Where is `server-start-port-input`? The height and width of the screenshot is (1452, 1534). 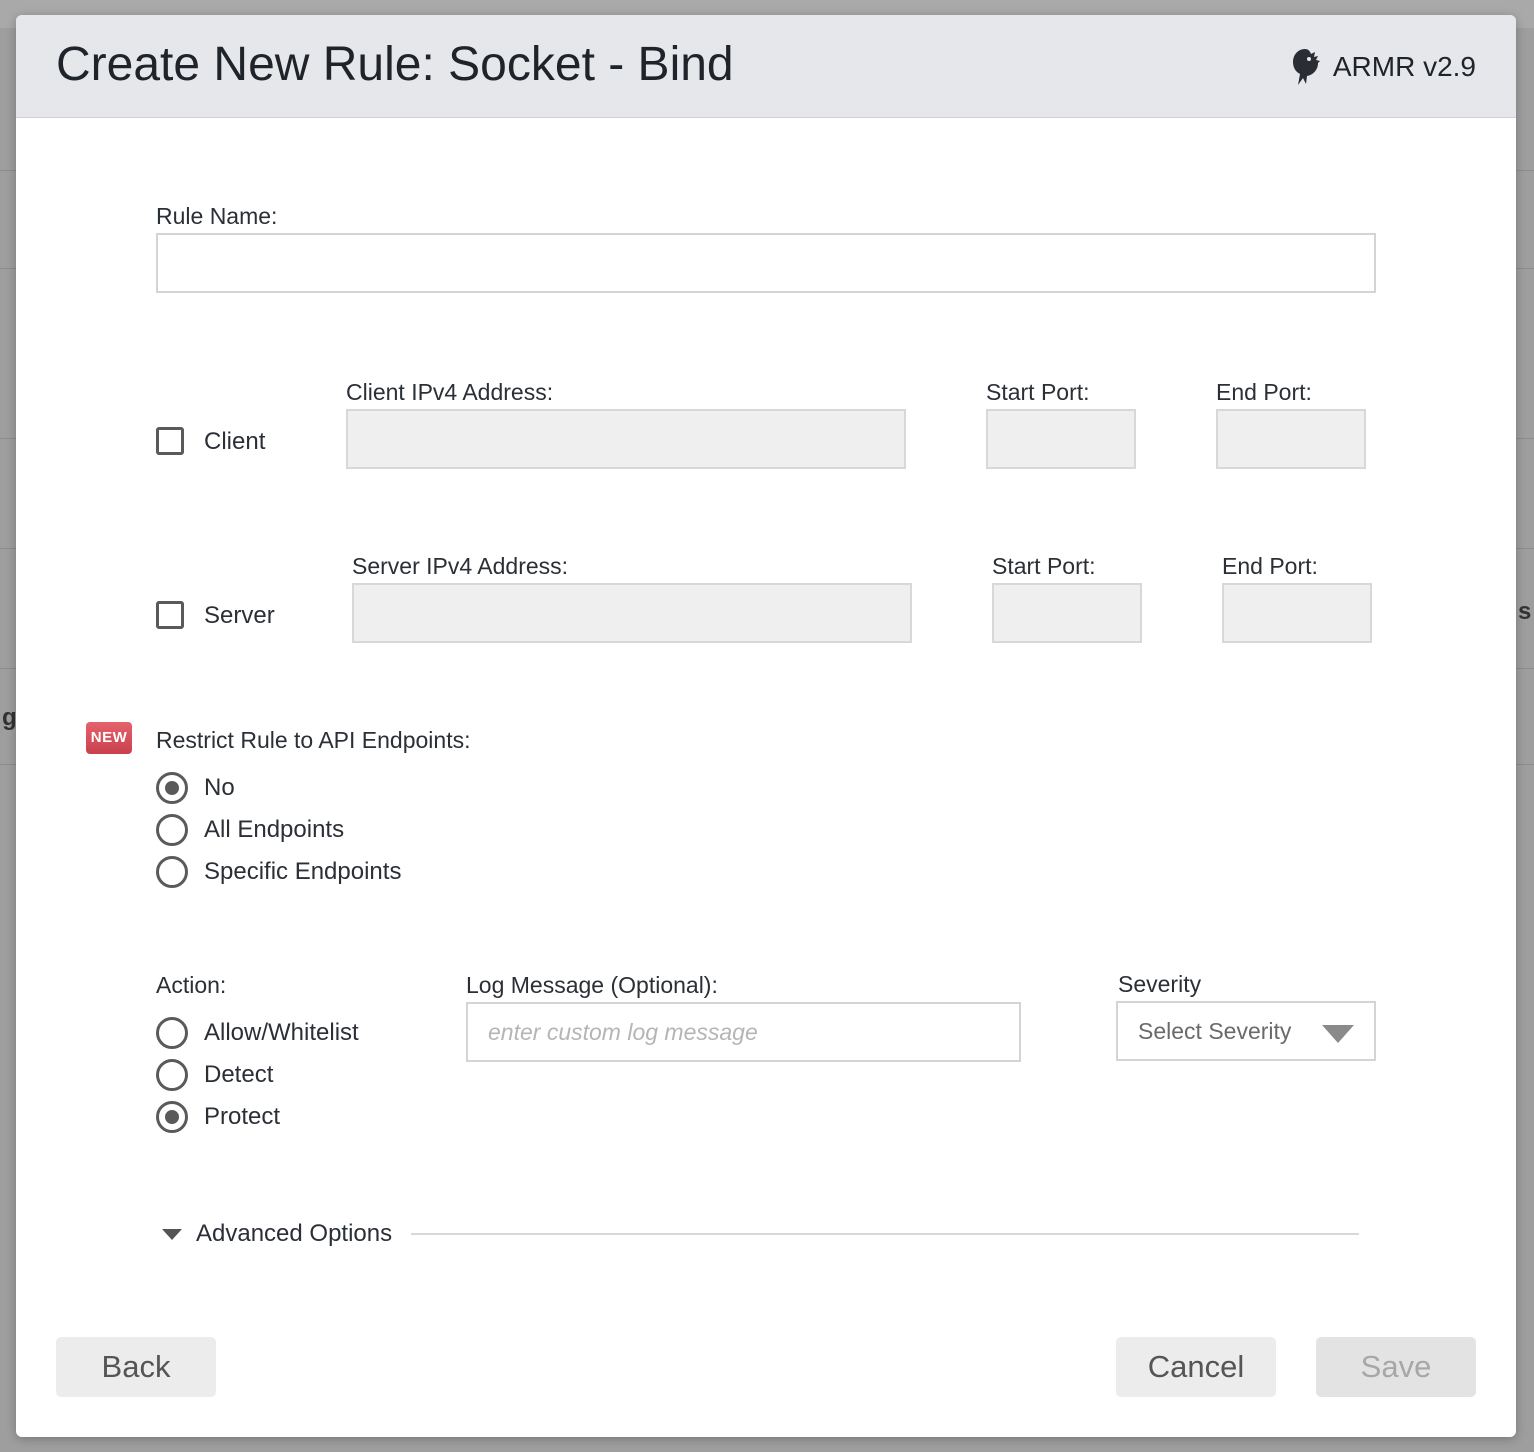 server-start-port-input is located at coordinates (1067, 613).